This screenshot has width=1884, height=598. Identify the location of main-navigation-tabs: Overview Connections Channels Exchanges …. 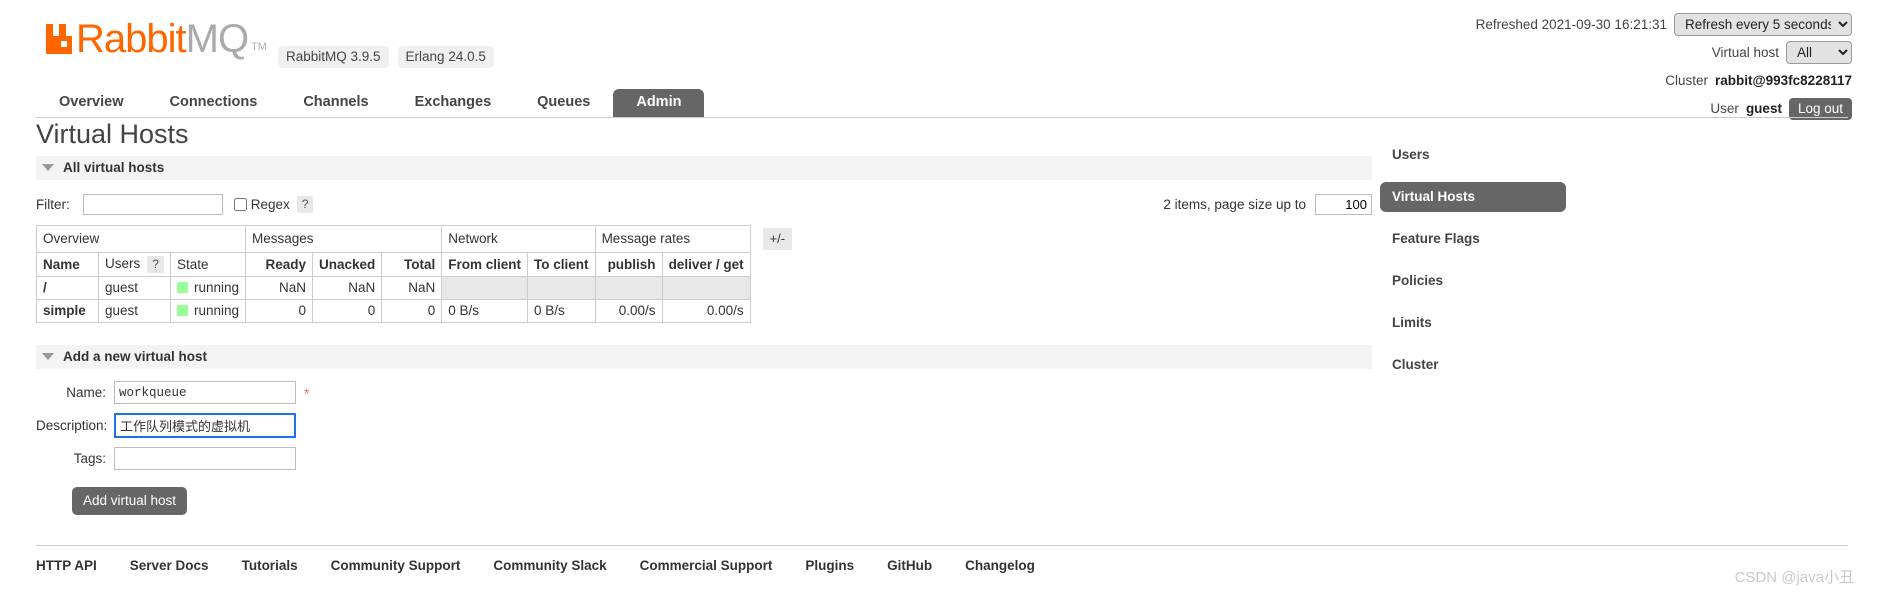
(942, 103).